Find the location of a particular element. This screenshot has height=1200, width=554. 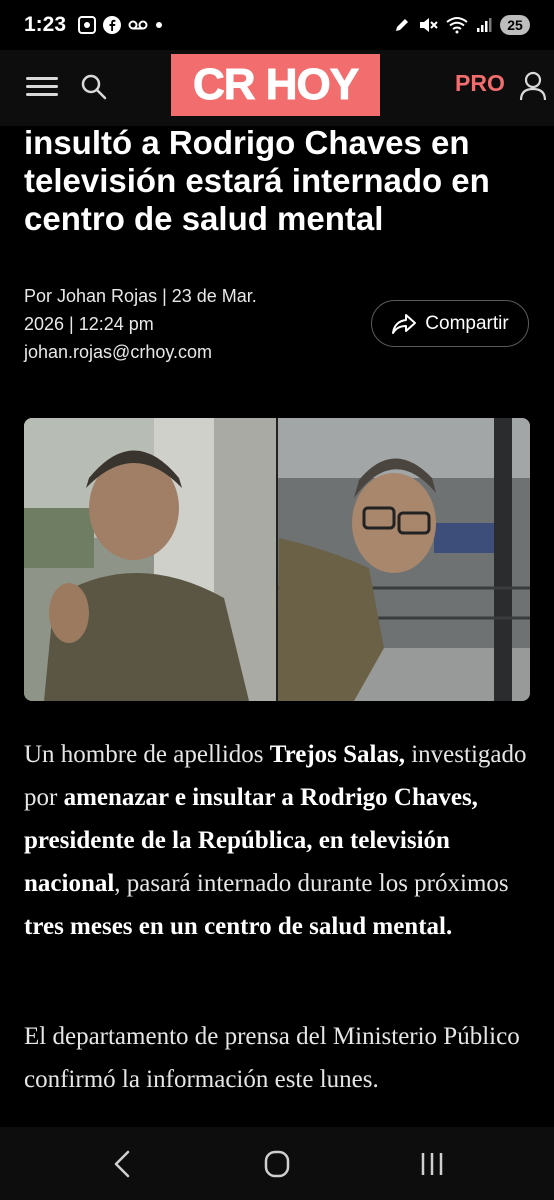

home-icon is located at coordinates (277, 1164).